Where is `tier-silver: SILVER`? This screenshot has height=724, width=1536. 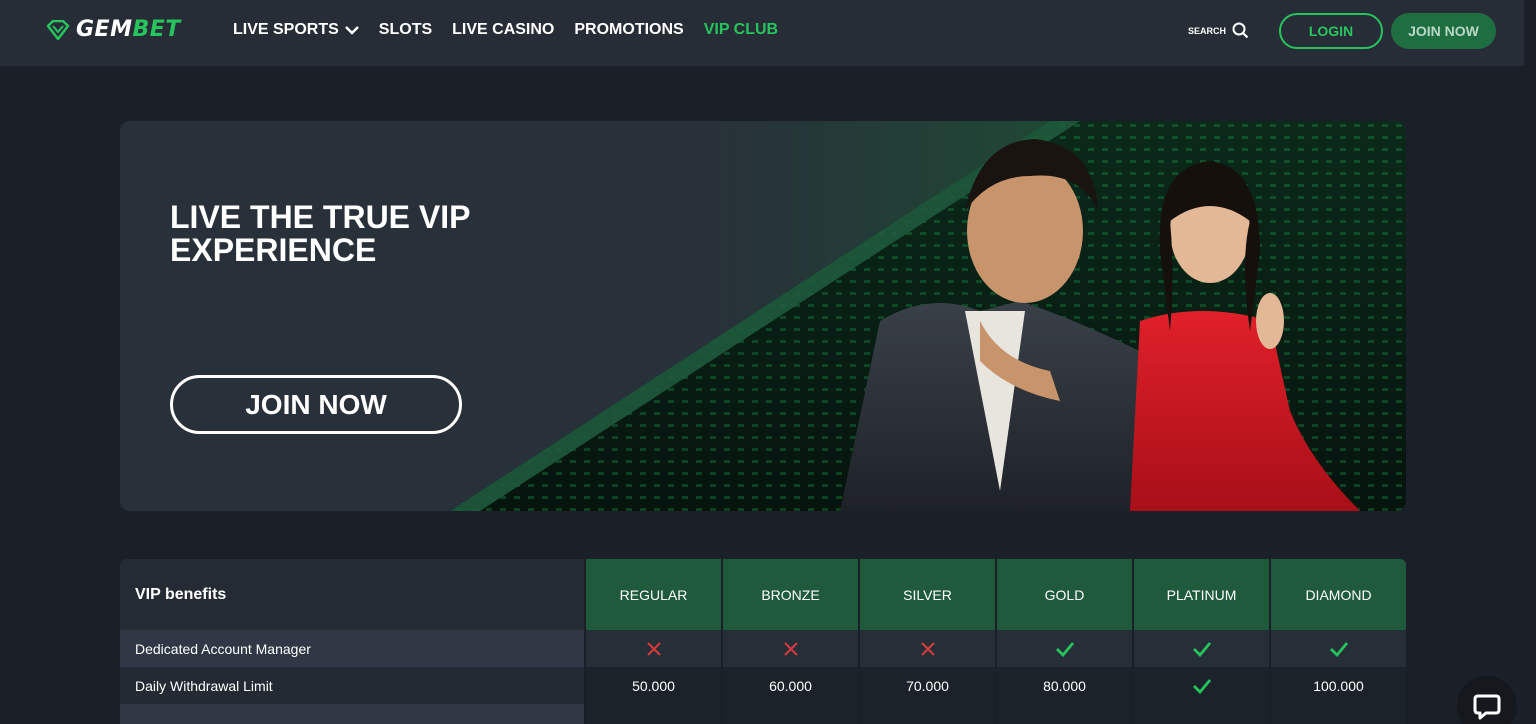 tier-silver: SILVER is located at coordinates (926, 594).